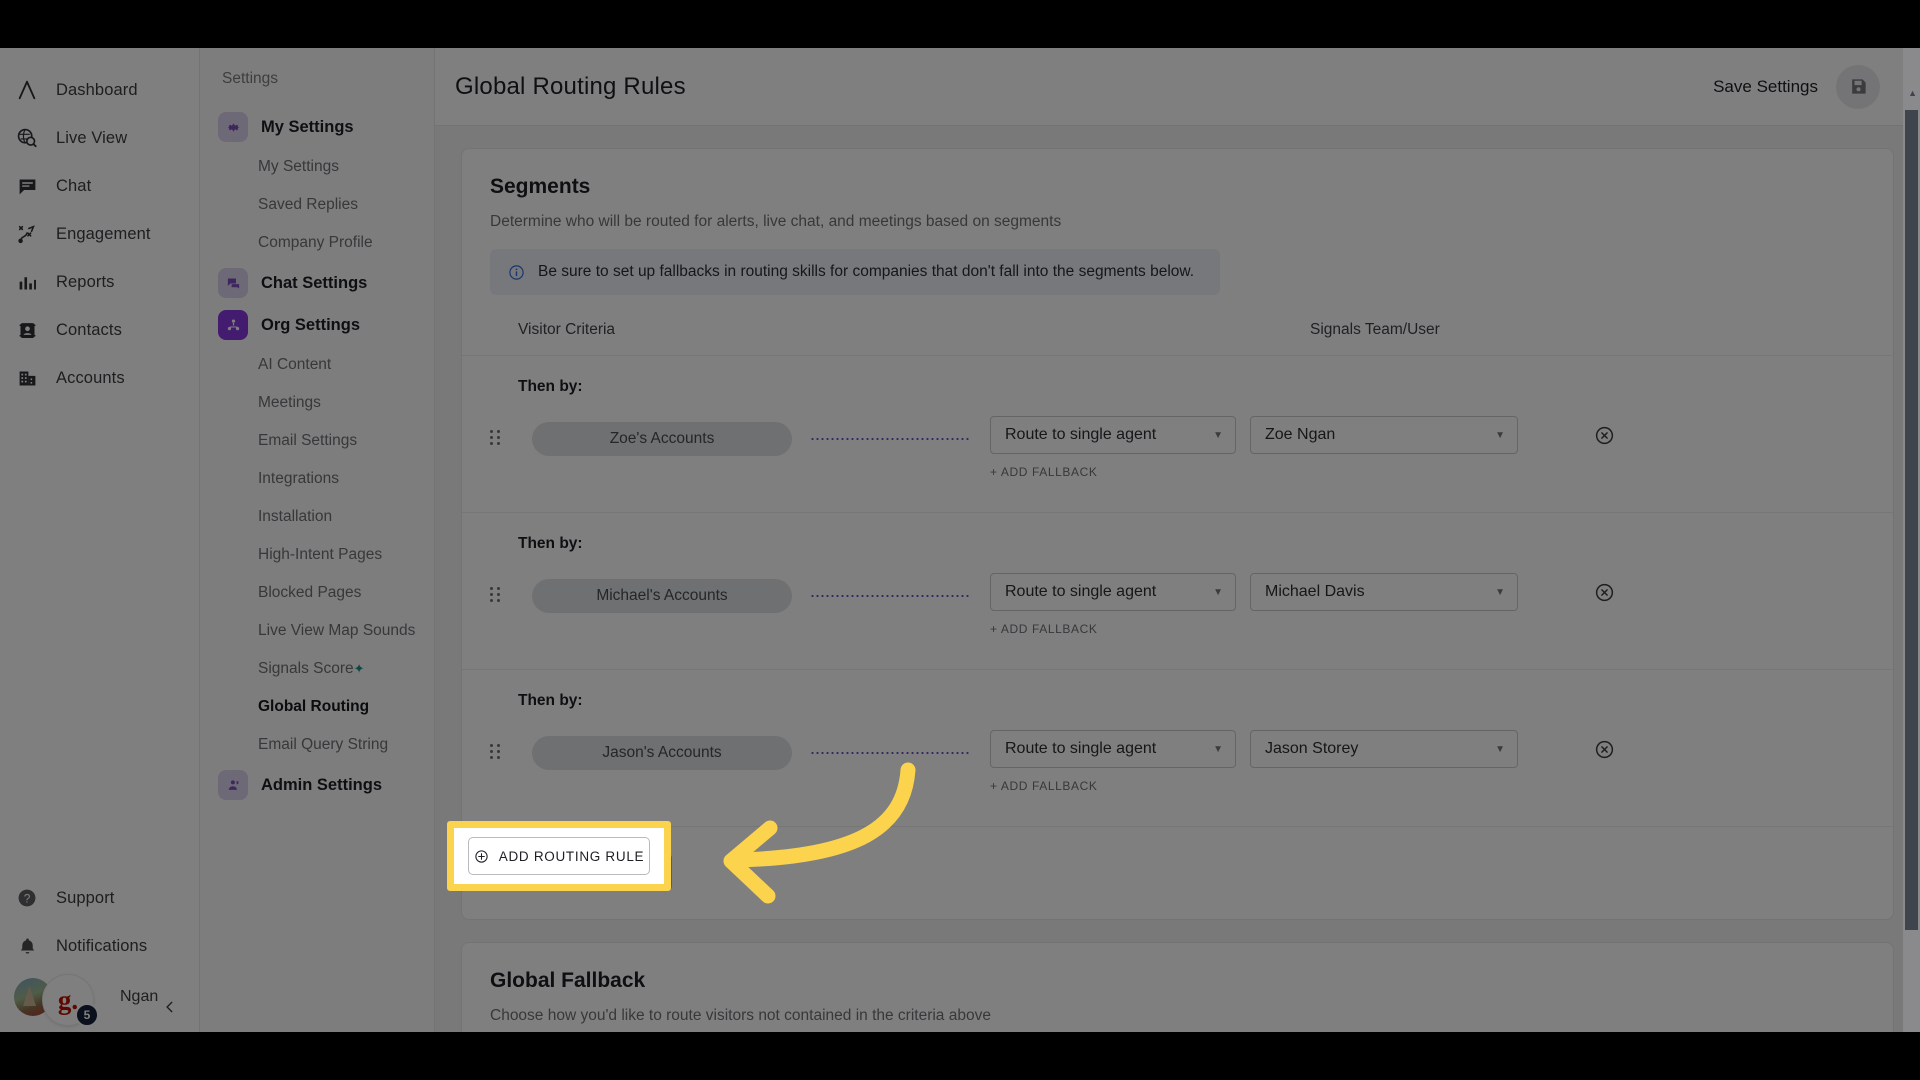 This screenshot has width=1920, height=1080. I want to click on settings-subitem-meetings: Meetings, so click(317, 403).